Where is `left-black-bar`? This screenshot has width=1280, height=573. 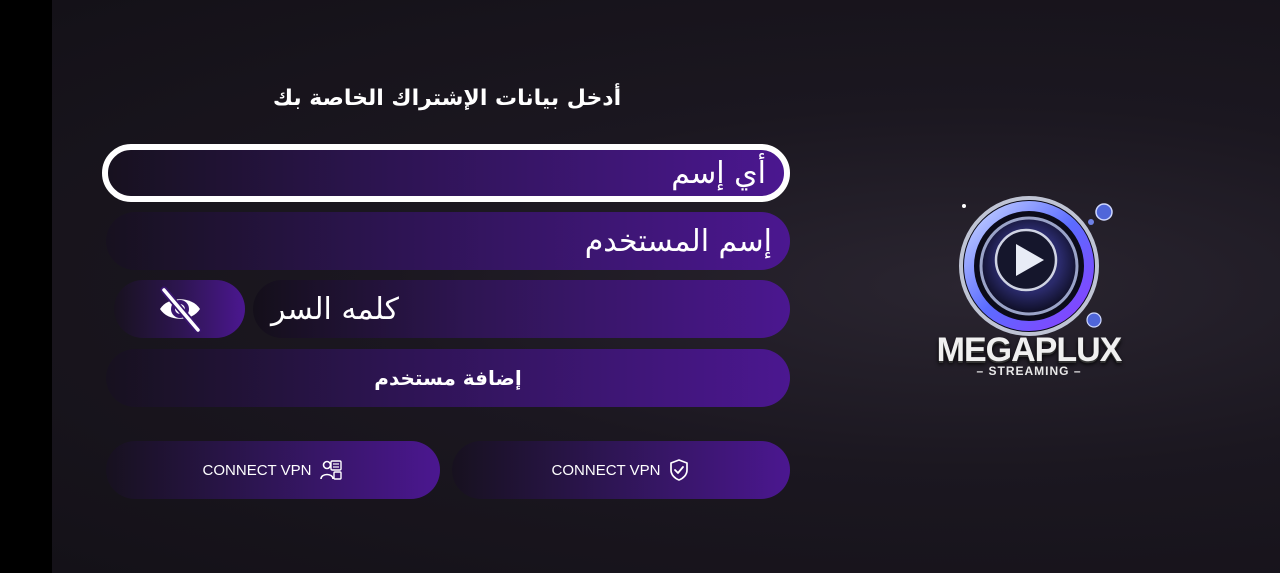
left-black-bar is located at coordinates (26, 286).